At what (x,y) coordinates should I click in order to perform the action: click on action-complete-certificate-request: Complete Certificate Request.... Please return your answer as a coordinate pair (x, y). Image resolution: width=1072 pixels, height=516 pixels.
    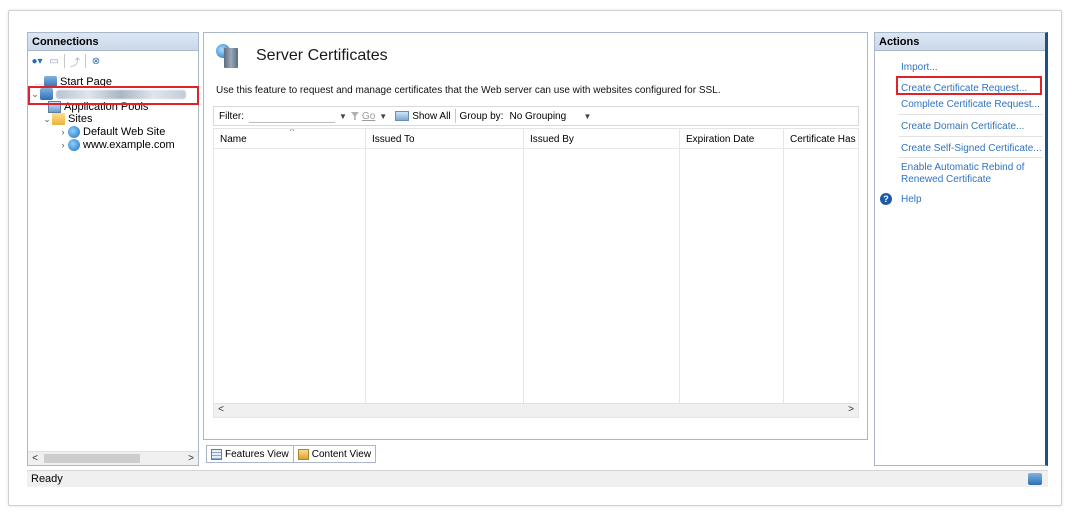
    Looking at the image, I should click on (970, 104).